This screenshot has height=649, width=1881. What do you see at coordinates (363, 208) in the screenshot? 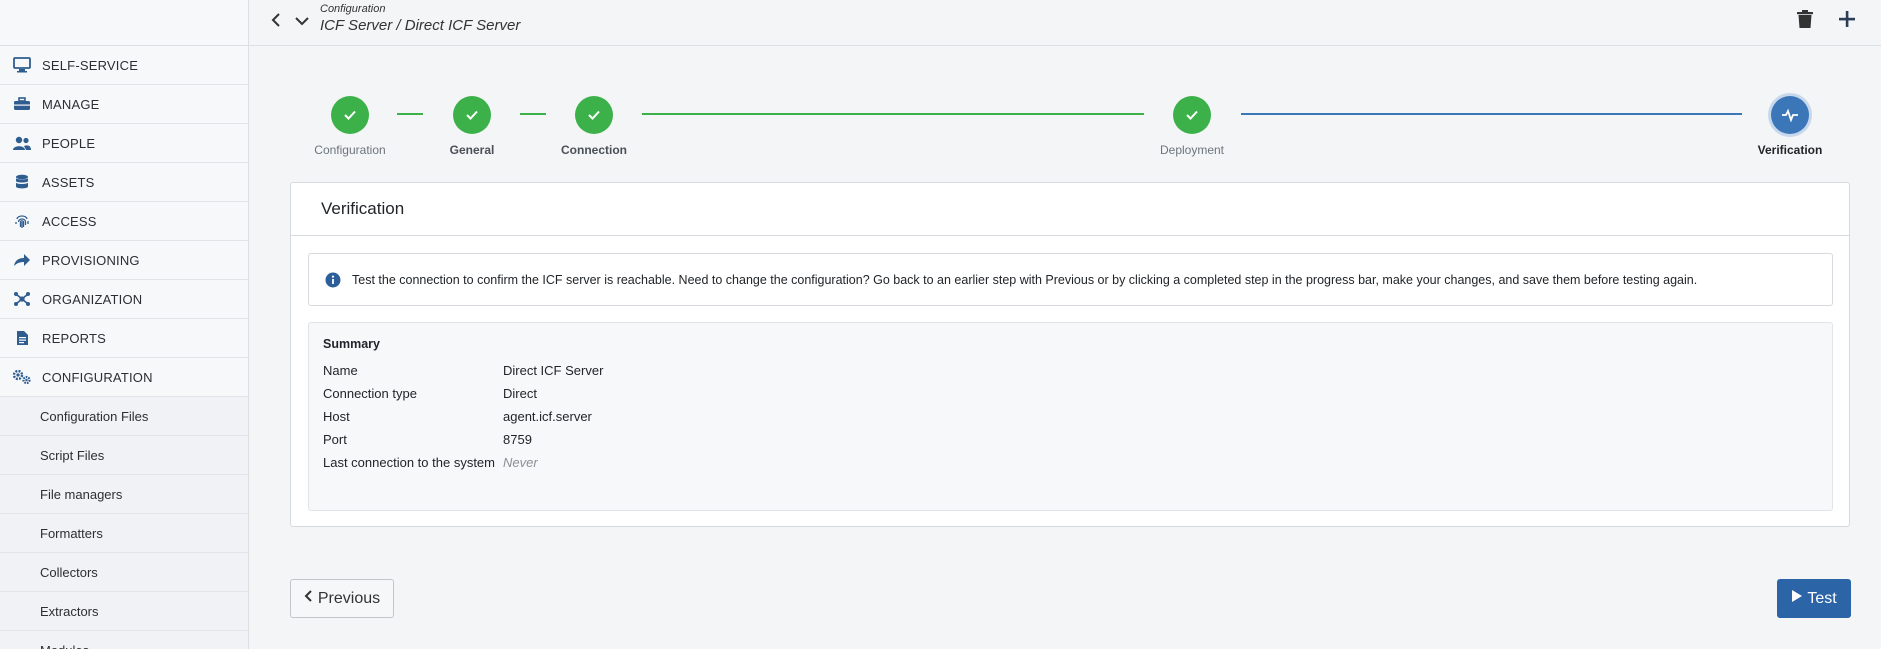
I see `card-title: Verification` at bounding box center [363, 208].